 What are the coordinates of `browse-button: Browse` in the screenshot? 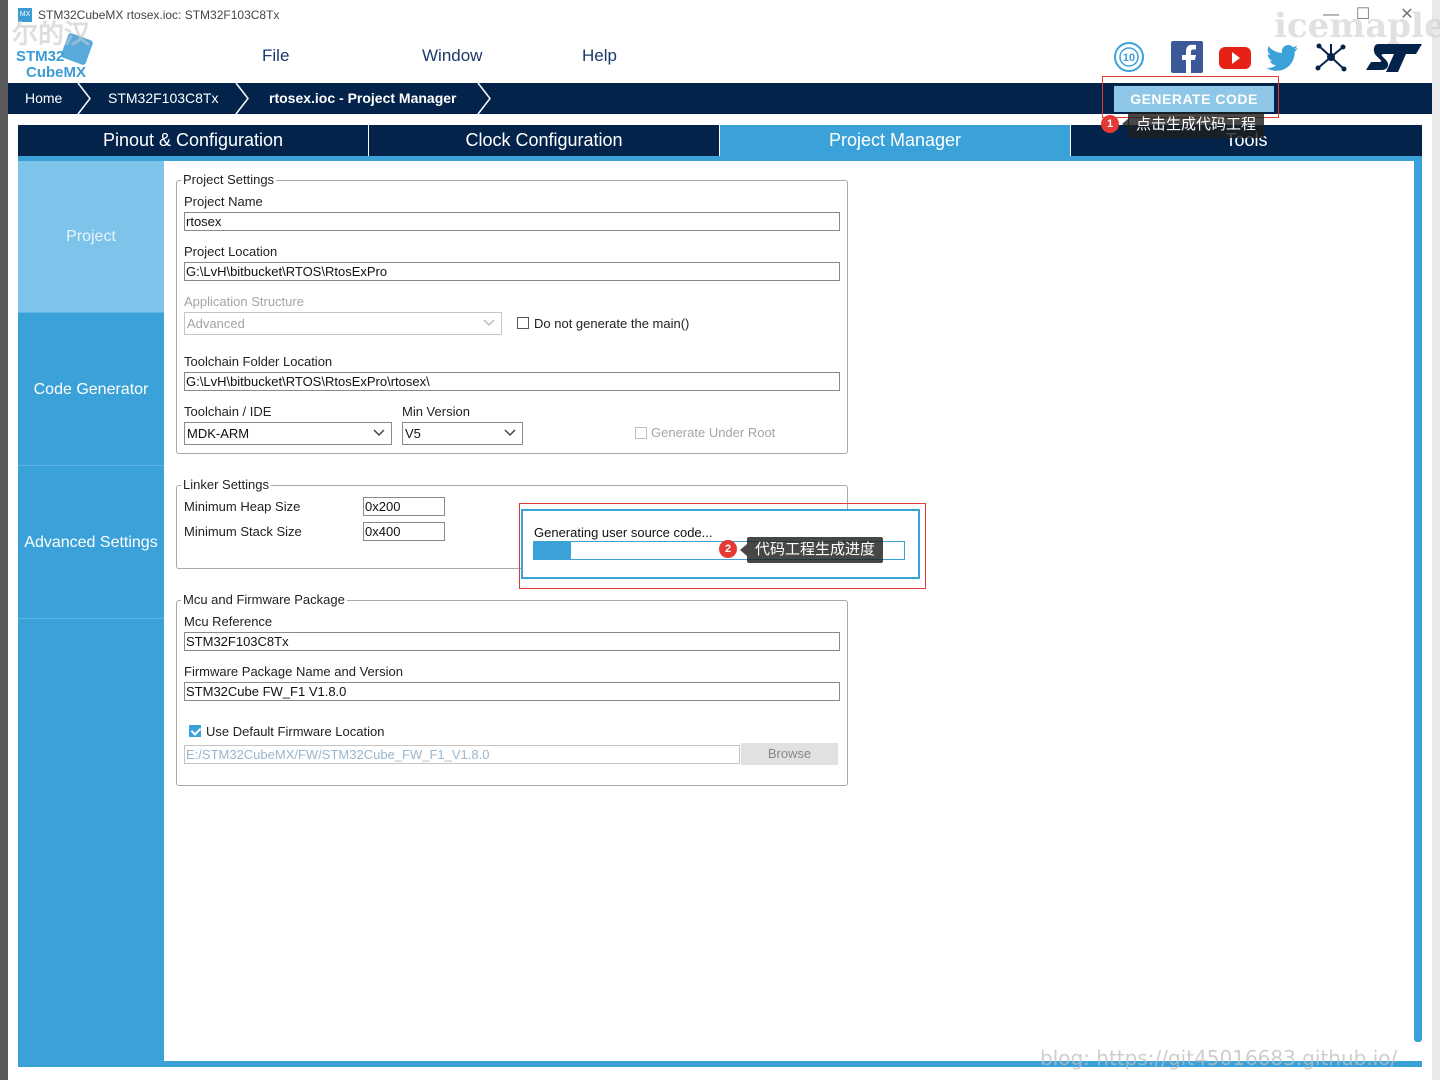 It's located at (789, 754).